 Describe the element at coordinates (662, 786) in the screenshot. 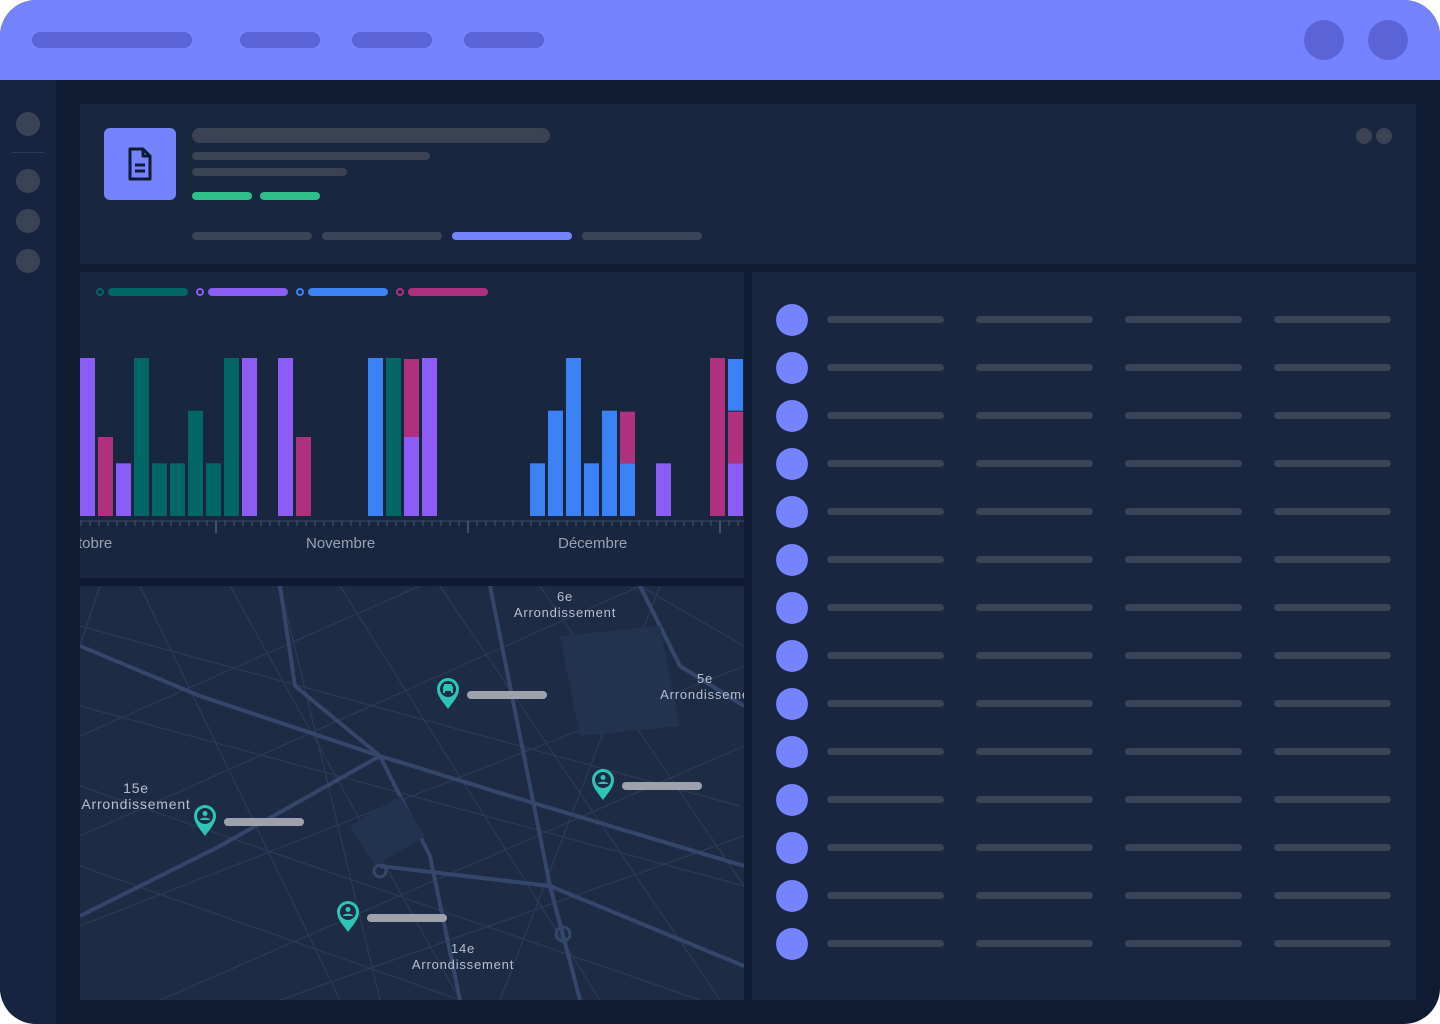

I see `map-pin-person-1-label` at that location.